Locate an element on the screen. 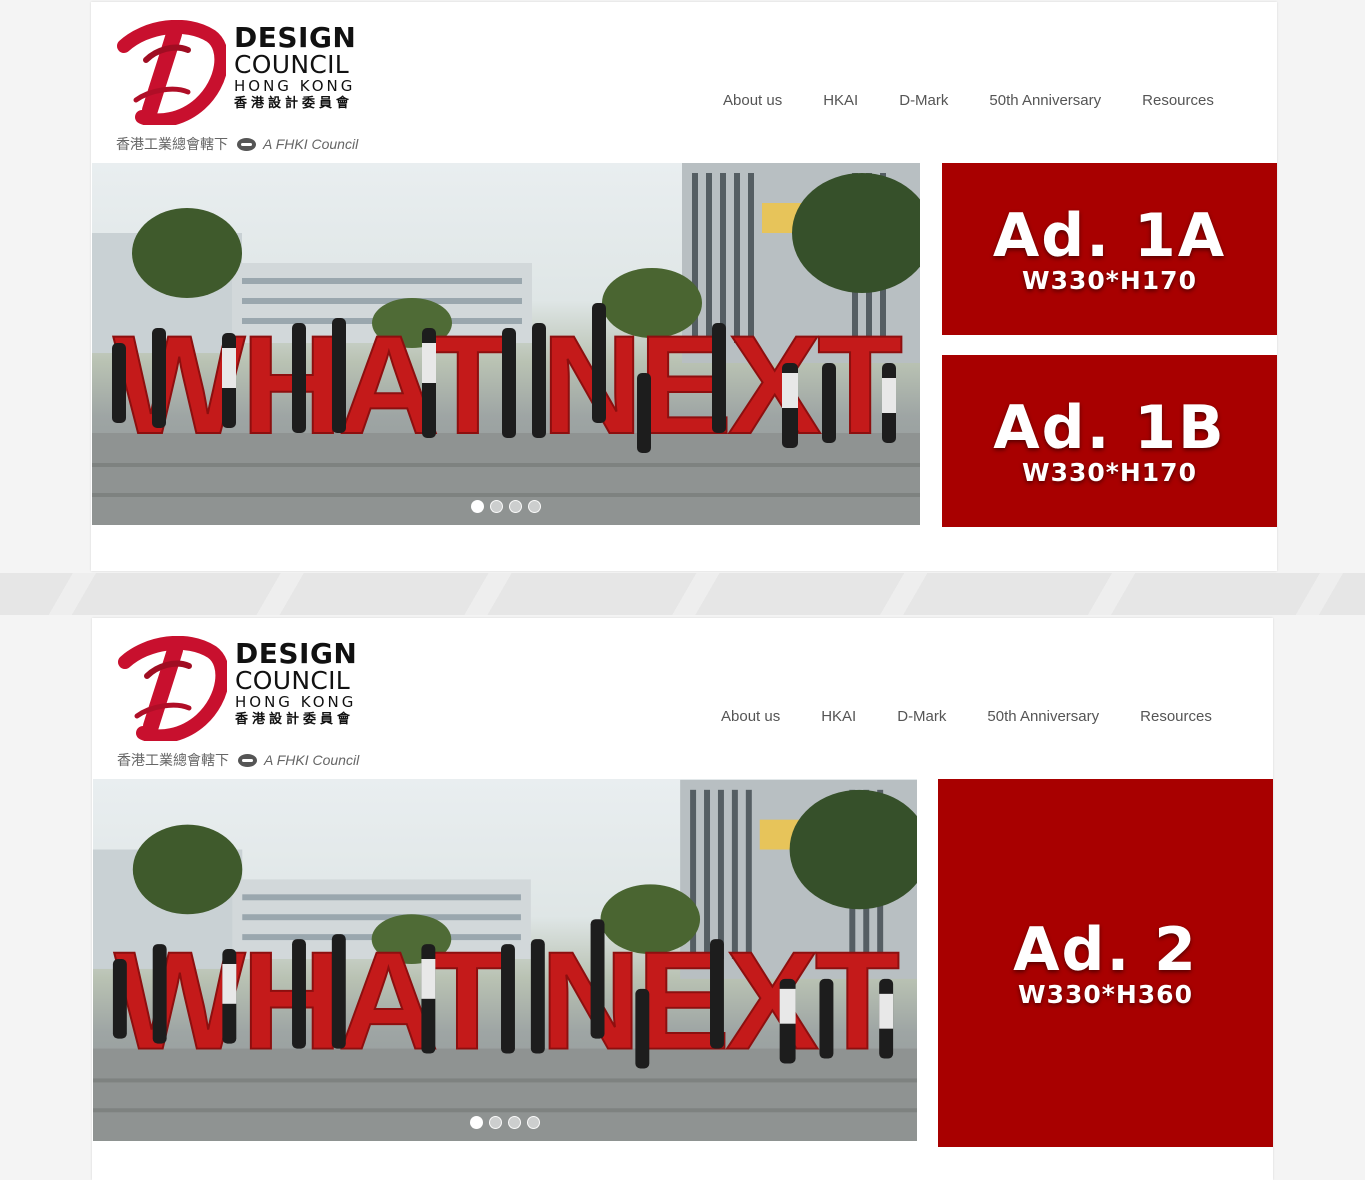 The width and height of the screenshot is (1365, 1180). ad-1b-size: W330*H170 is located at coordinates (1109, 472).